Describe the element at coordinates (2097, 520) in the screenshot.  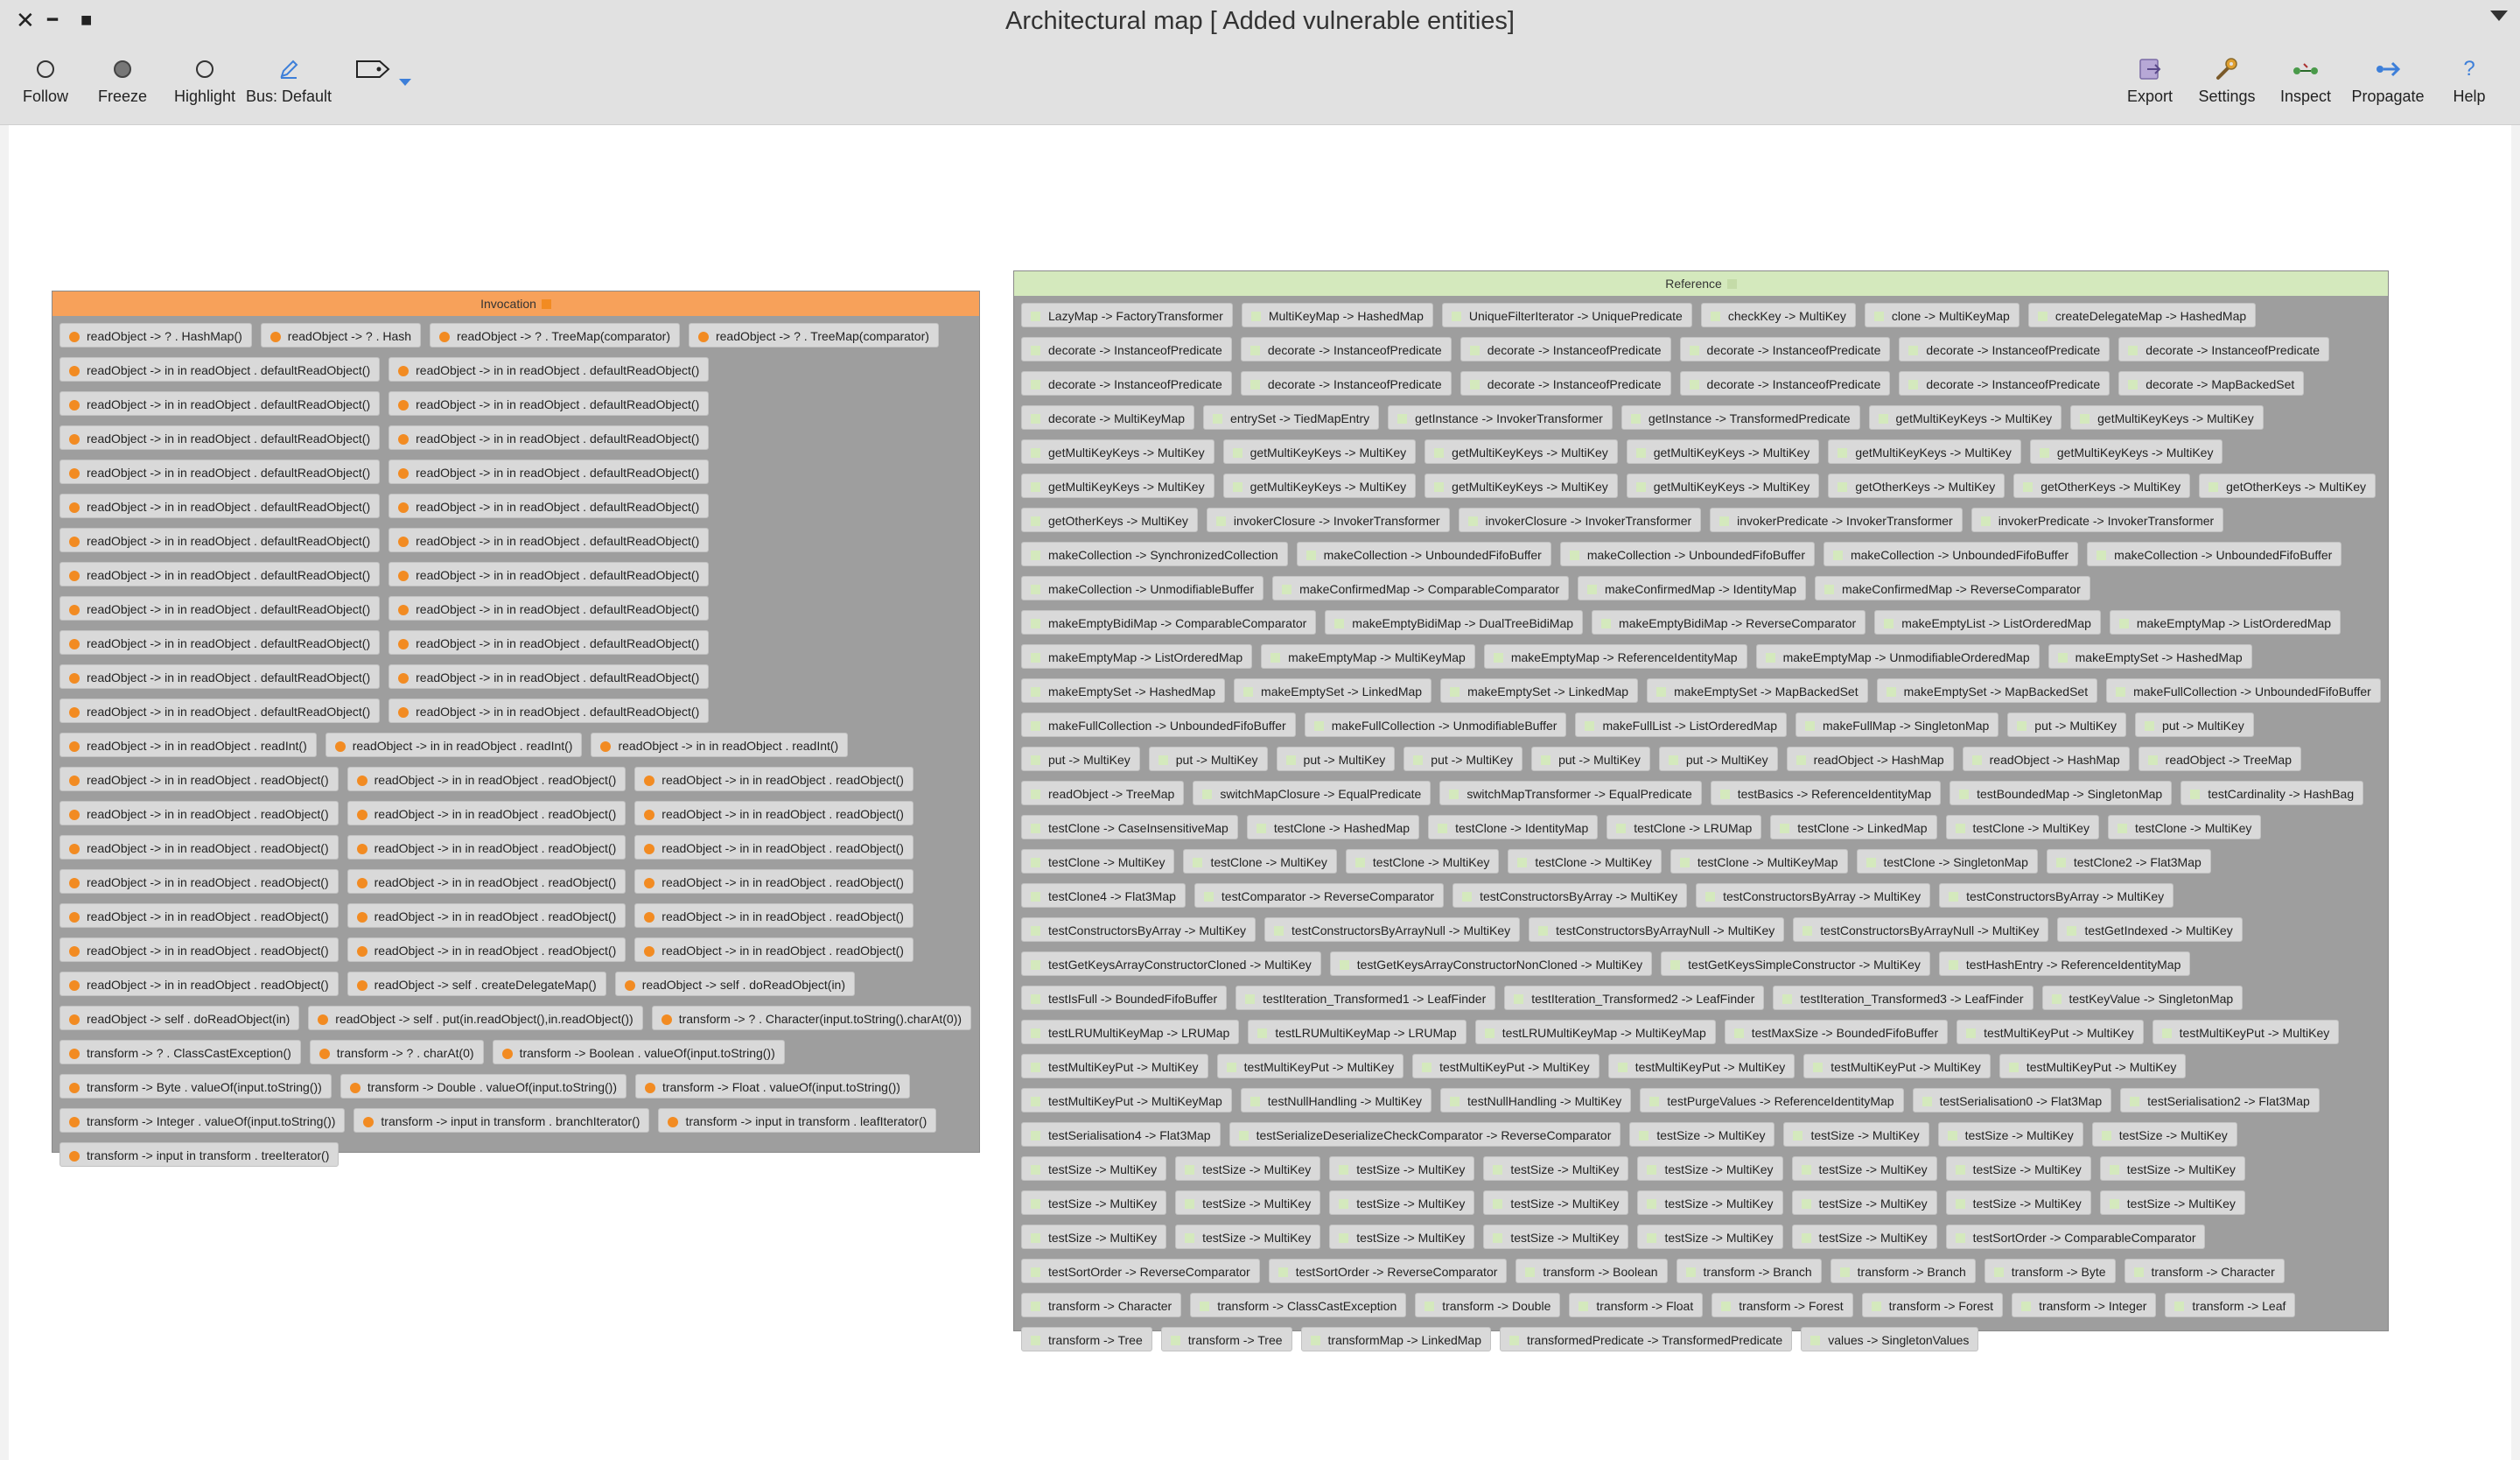
I see `reference-entity-node: invokerPredicate -> InvokerTransformer` at that location.